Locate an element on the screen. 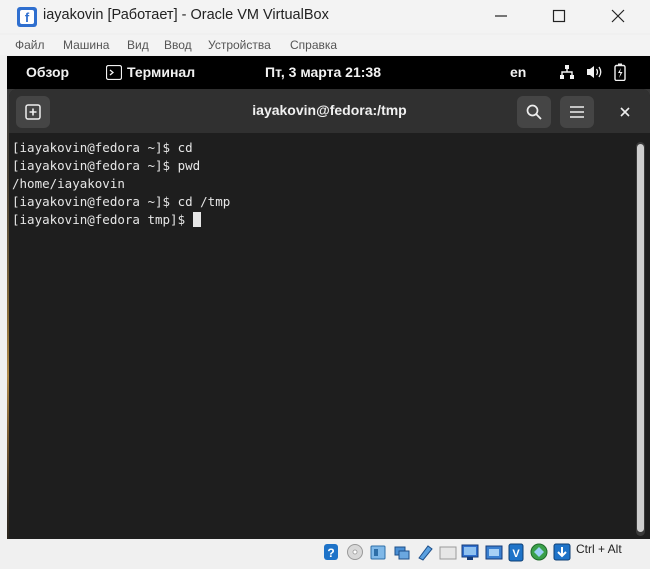  terminal-title: iayakovin@fedora:/tmp is located at coordinates (329, 110).